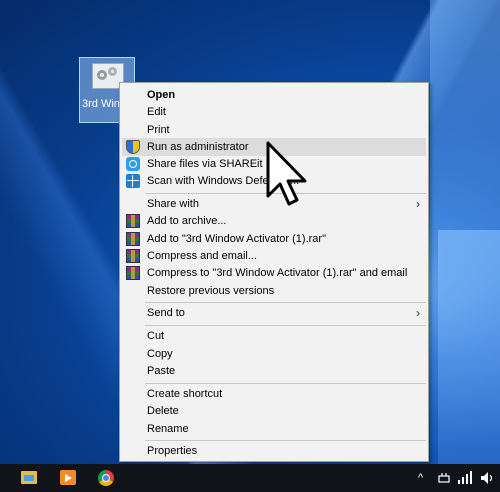 Image resolution: width=500 pixels, height=492 pixels. What do you see at coordinates (469, 347) in the screenshot?
I see `wallpaper-light-beam` at bounding box center [469, 347].